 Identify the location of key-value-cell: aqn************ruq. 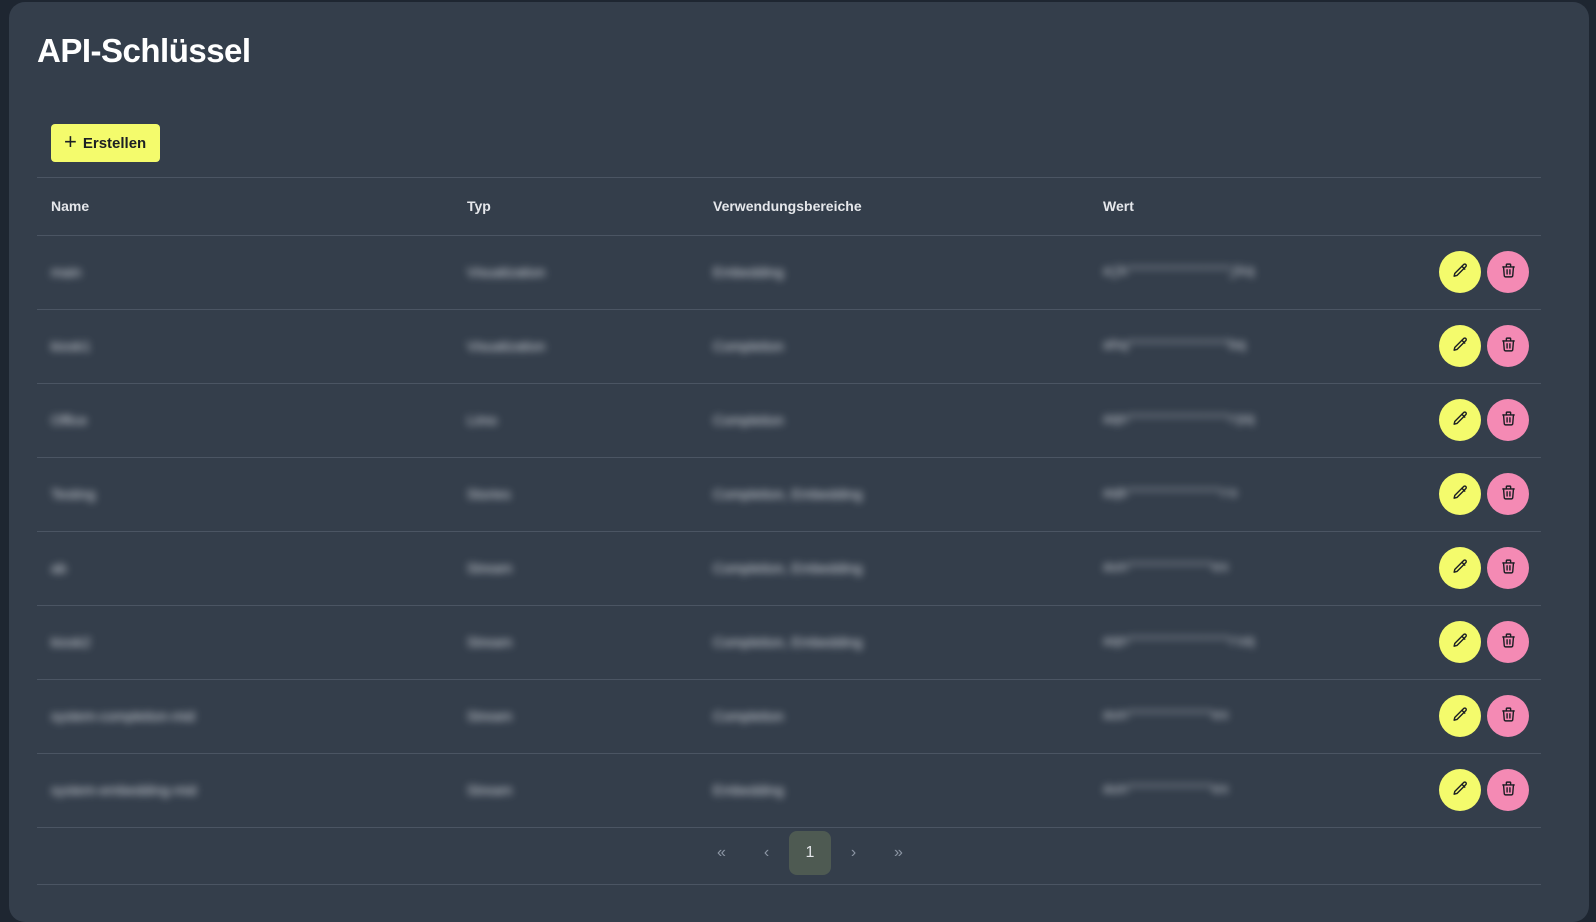
(1179, 642).